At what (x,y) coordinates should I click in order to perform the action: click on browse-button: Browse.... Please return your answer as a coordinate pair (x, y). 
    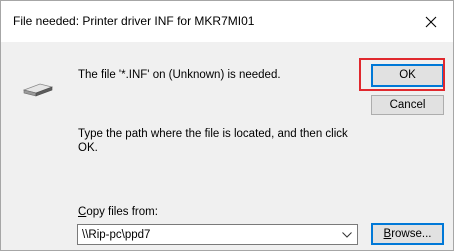
    Looking at the image, I should click on (407, 234).